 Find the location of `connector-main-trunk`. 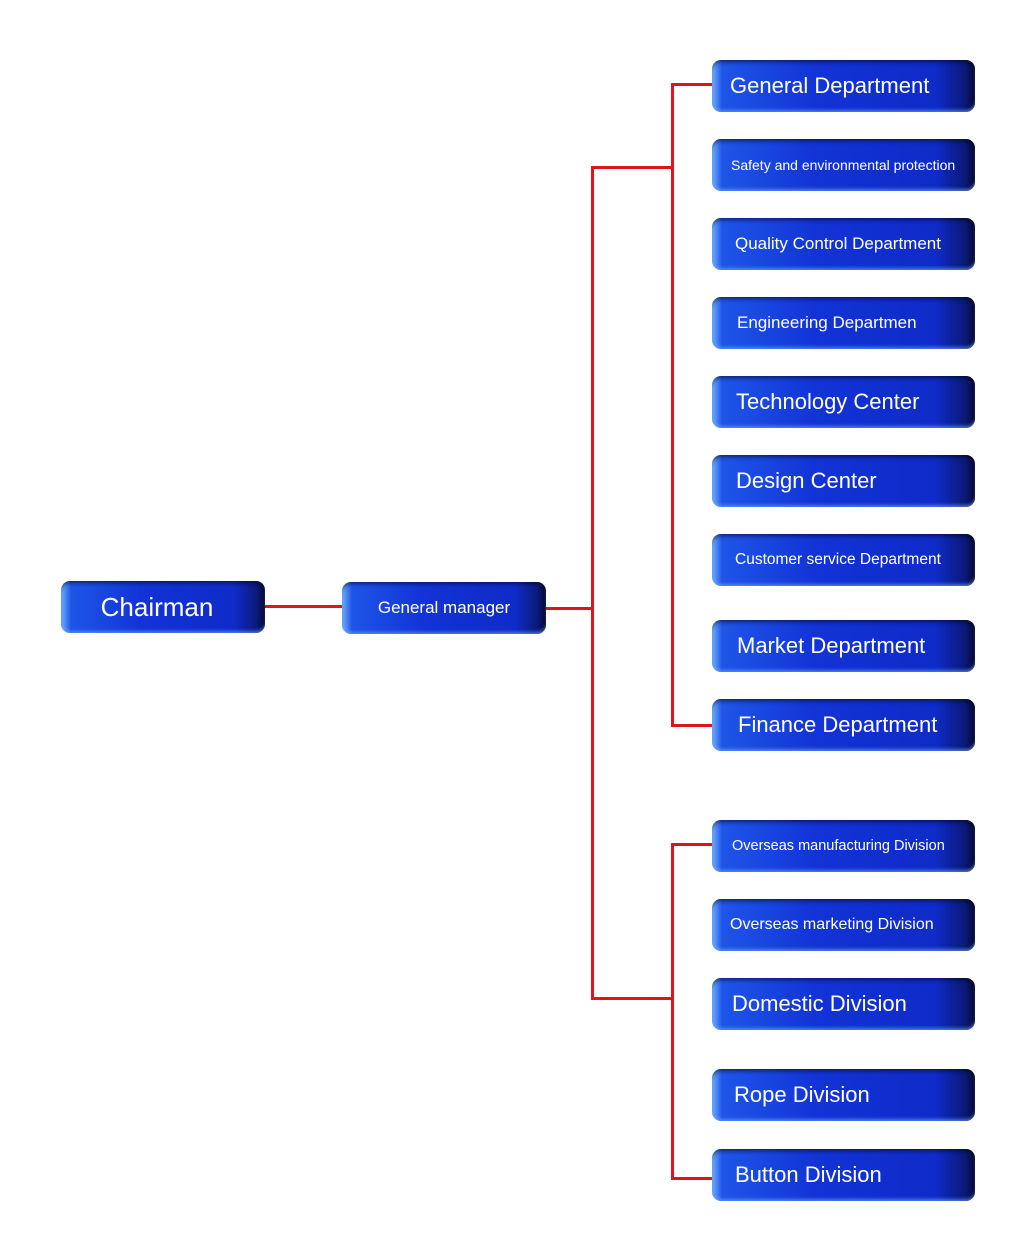

connector-main-trunk is located at coordinates (592, 583).